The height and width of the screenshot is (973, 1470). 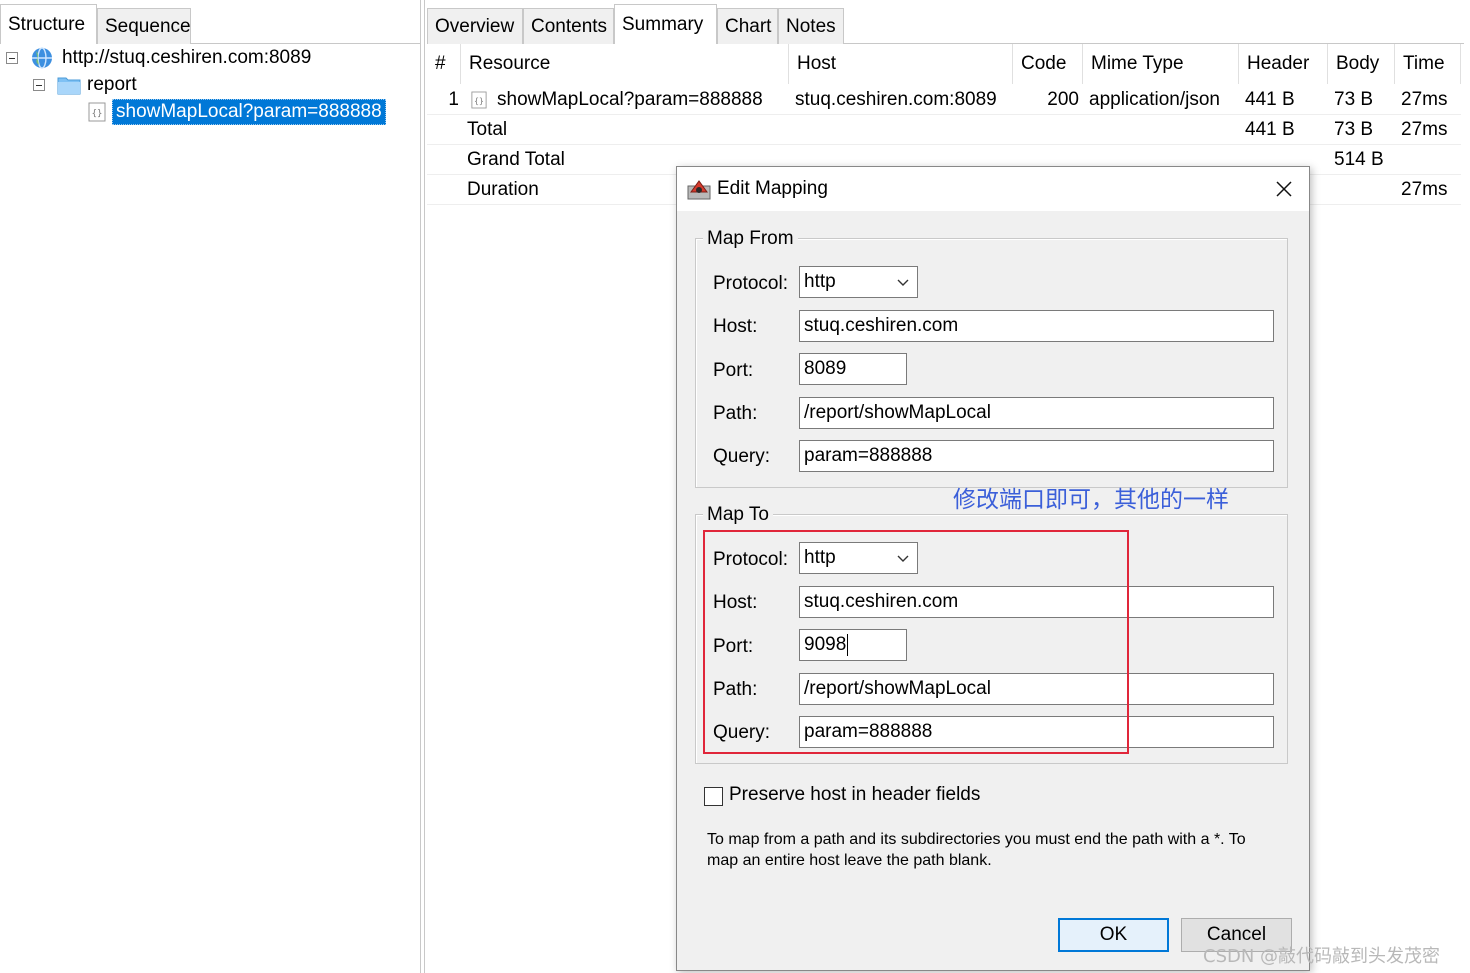 I want to click on total-time-cell: 27ms, so click(x=1424, y=129).